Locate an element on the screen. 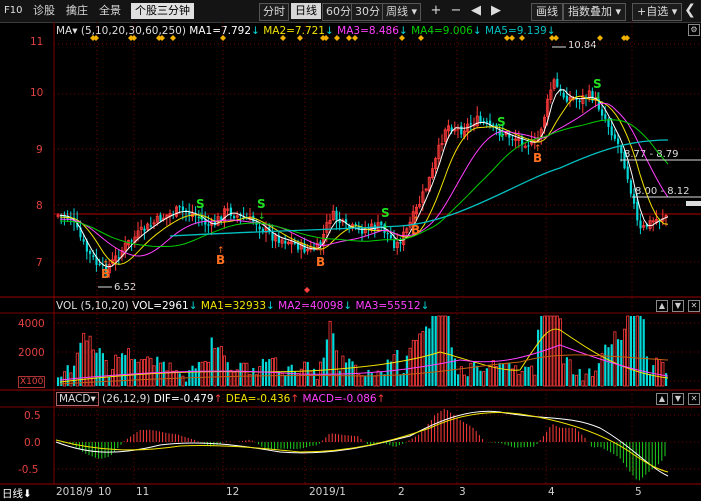  dif-line is located at coordinates (362, 443).